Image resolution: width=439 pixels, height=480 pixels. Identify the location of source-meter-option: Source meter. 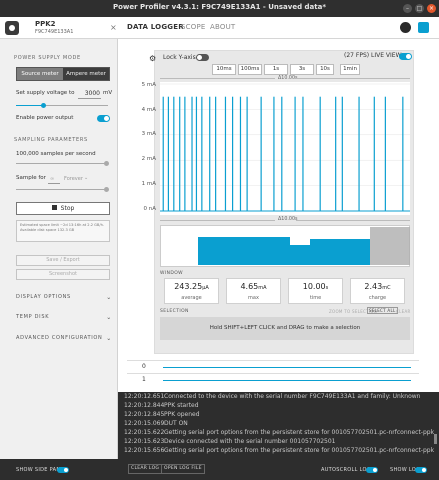
(40, 74).